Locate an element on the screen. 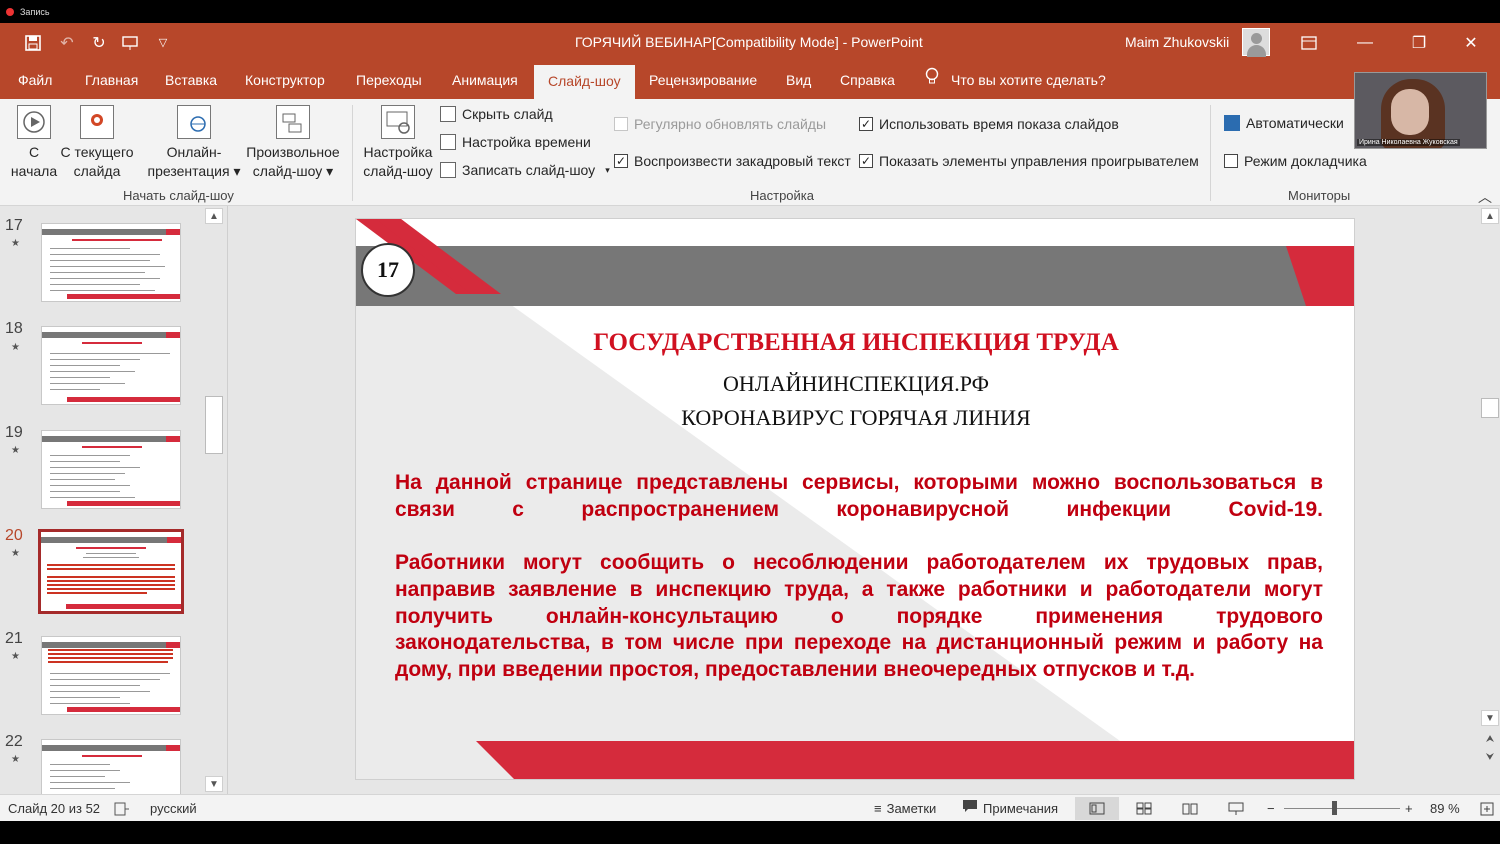  tab-design: Конструктор is located at coordinates (285, 80).